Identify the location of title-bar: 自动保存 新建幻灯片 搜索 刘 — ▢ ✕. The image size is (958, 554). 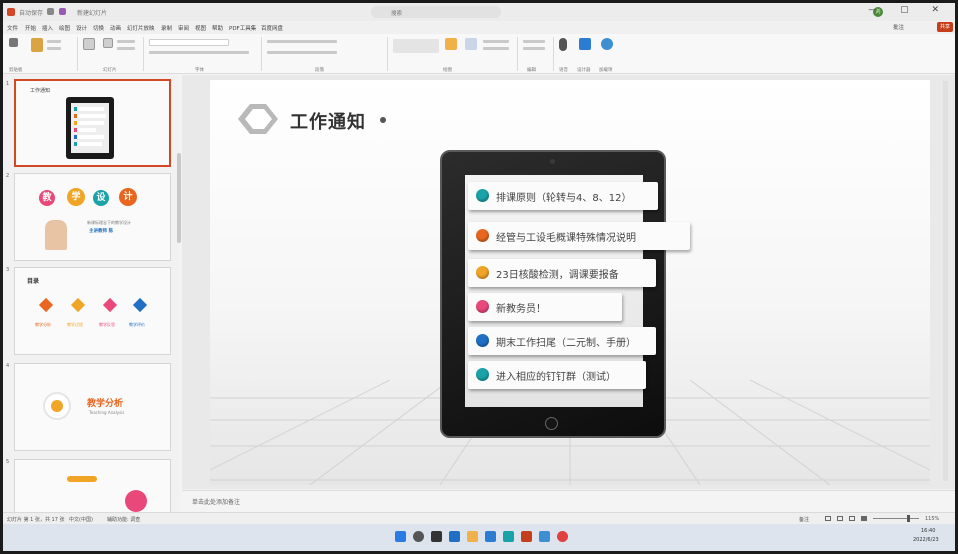
(479, 12).